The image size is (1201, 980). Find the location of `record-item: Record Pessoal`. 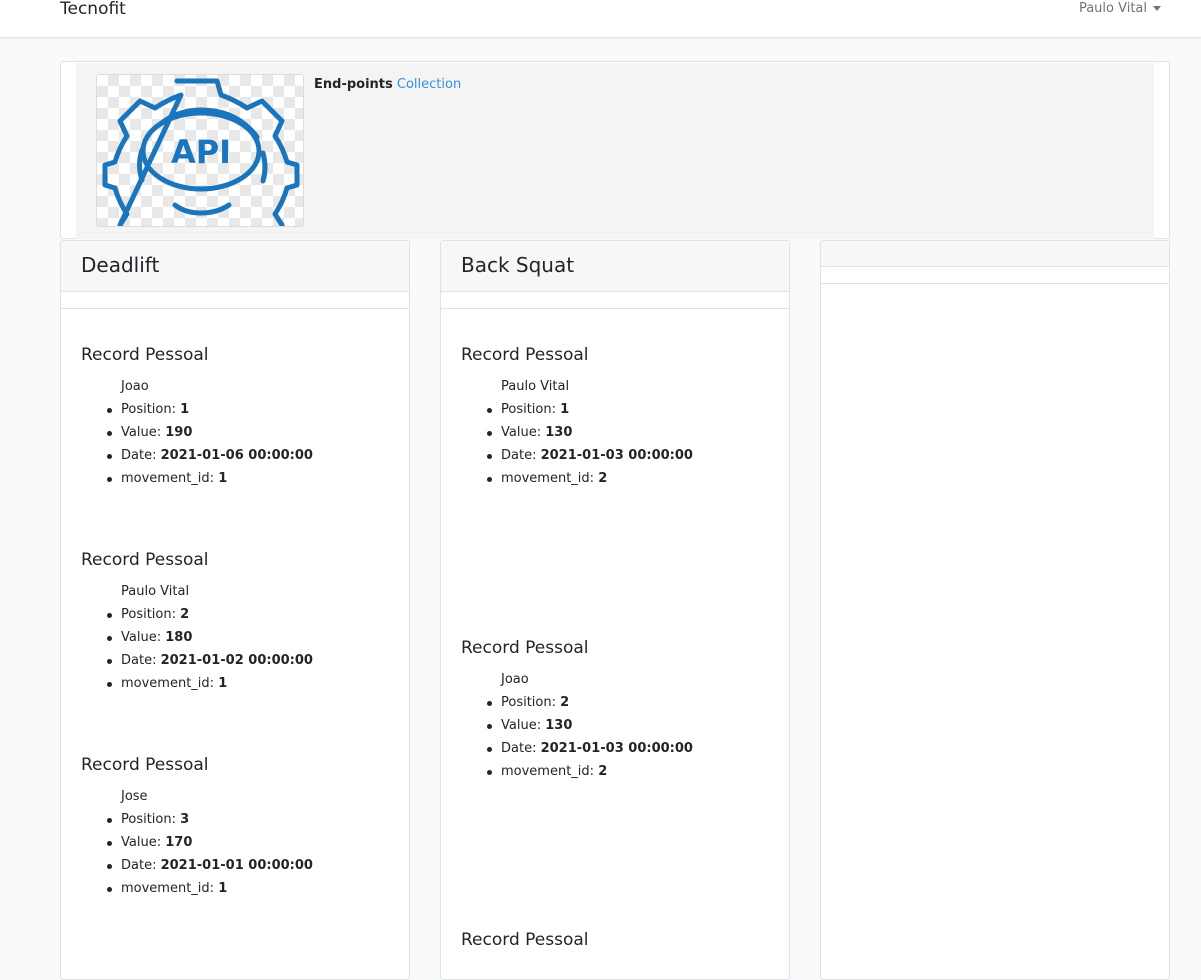

record-item: Record Pessoal is located at coordinates (616, 947).